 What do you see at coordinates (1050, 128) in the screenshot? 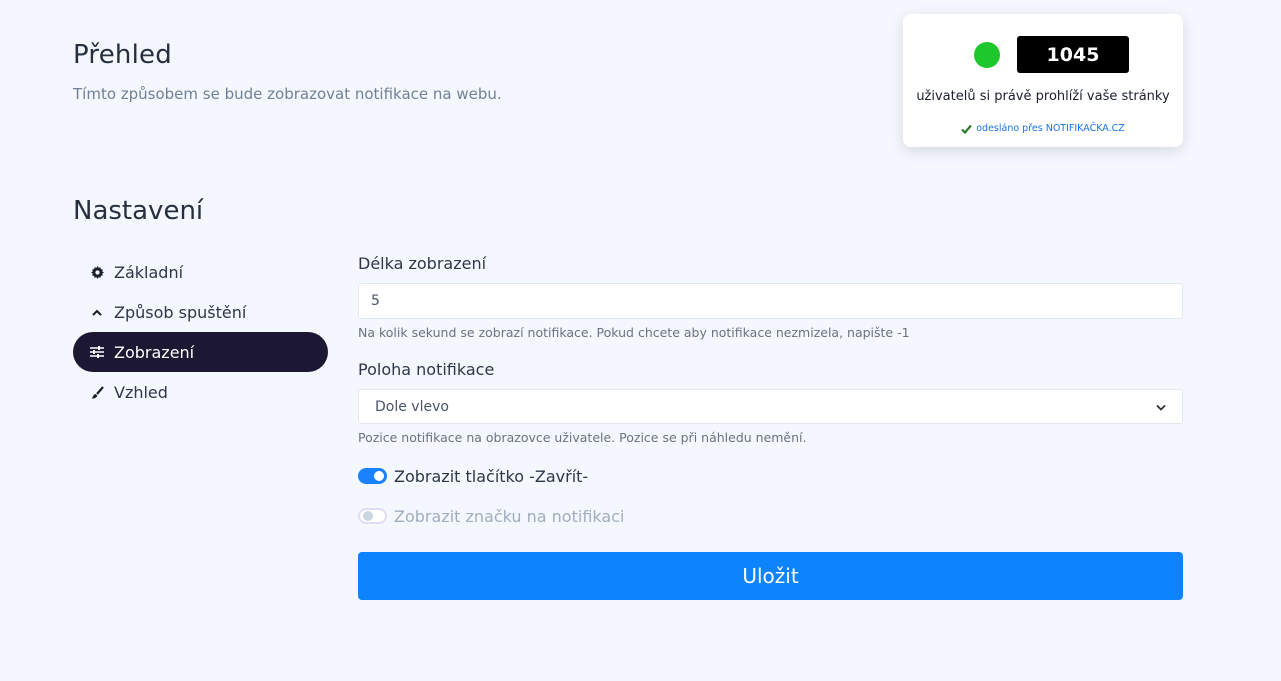
I see `notification-footer-link: odesláno přes NOTIFIKAČKA.CZ` at bounding box center [1050, 128].